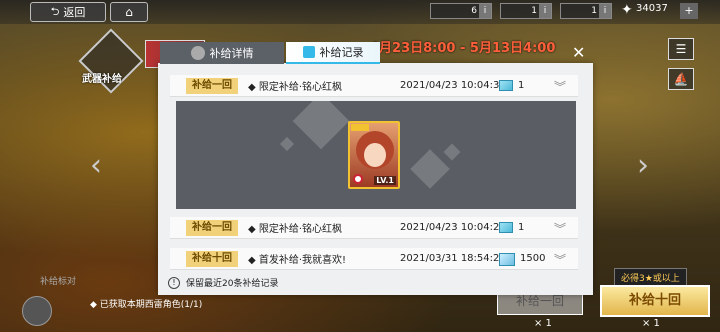 This screenshot has width=720, height=332. I want to click on resource-2-value: 1, so click(534, 11).